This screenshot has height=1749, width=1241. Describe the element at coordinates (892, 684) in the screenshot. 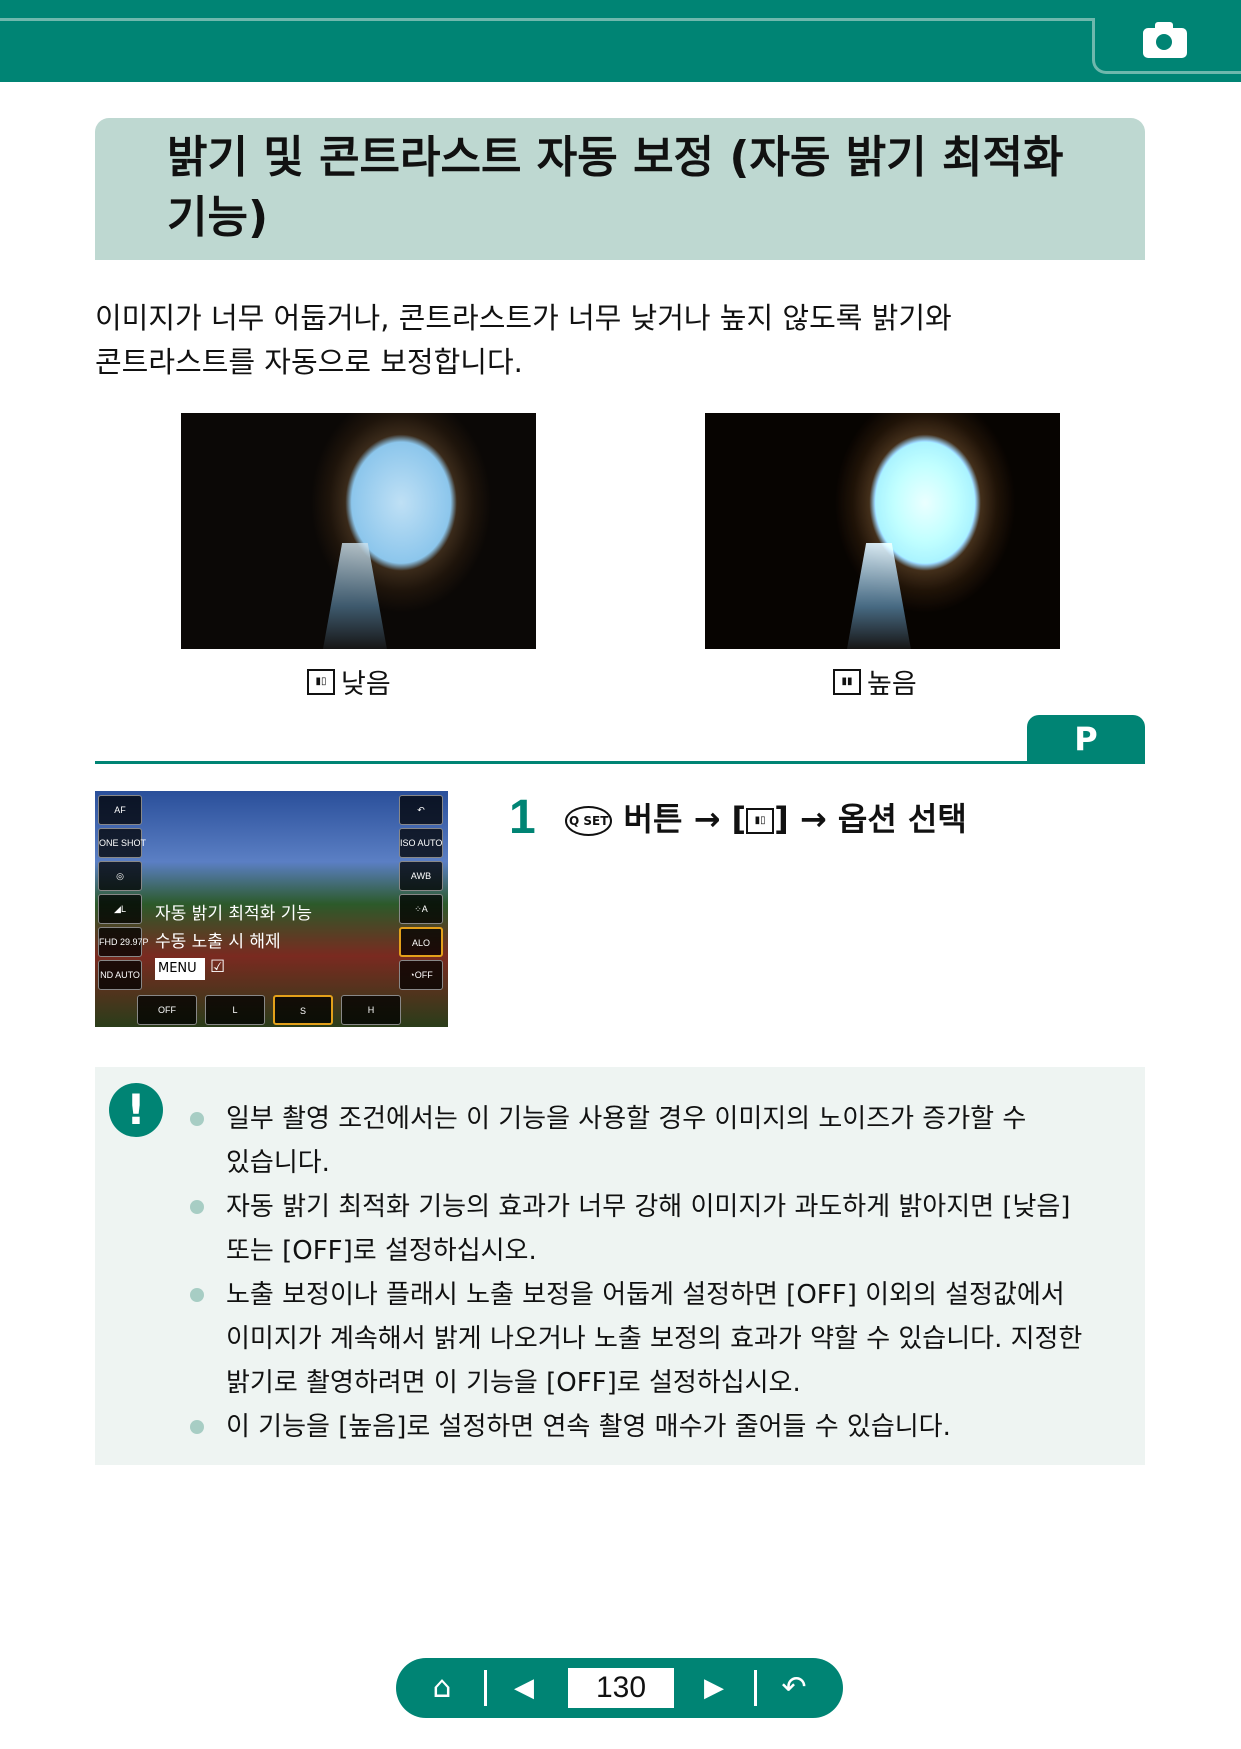

I see `caption-text: 높음` at that location.